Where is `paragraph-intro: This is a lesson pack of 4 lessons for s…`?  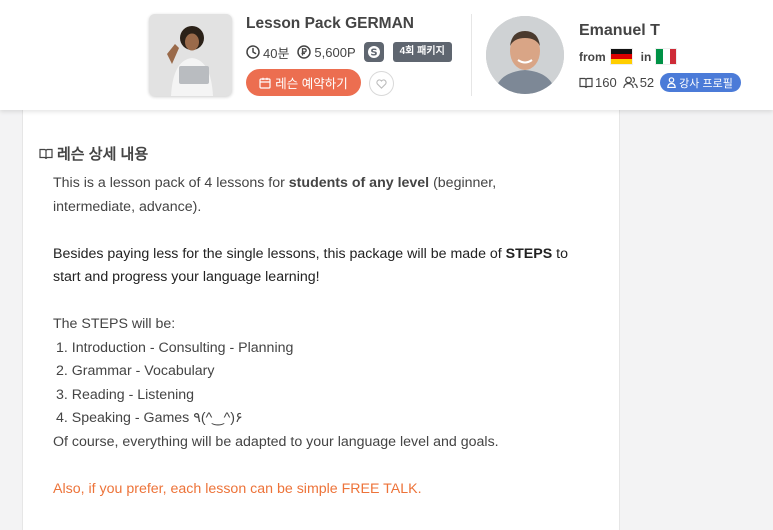
paragraph-intro: This is a lesson pack of 4 lessons for s… is located at coordinates (333, 195).